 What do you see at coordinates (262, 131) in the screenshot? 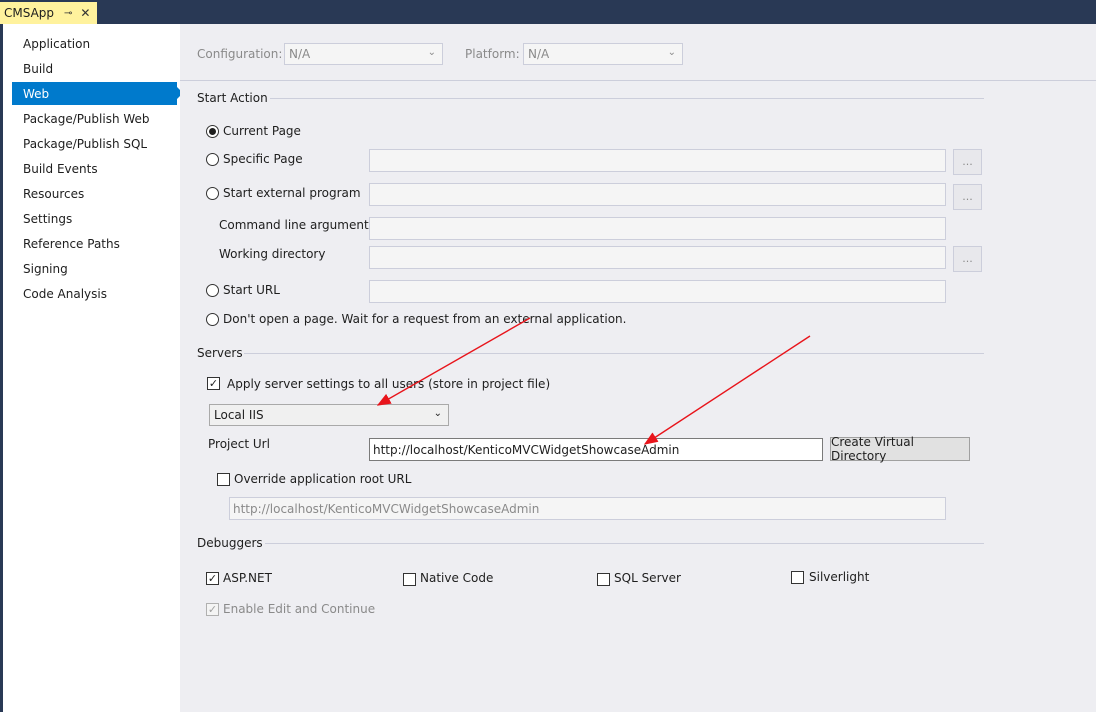
I see `current-page-label: Current Page` at bounding box center [262, 131].